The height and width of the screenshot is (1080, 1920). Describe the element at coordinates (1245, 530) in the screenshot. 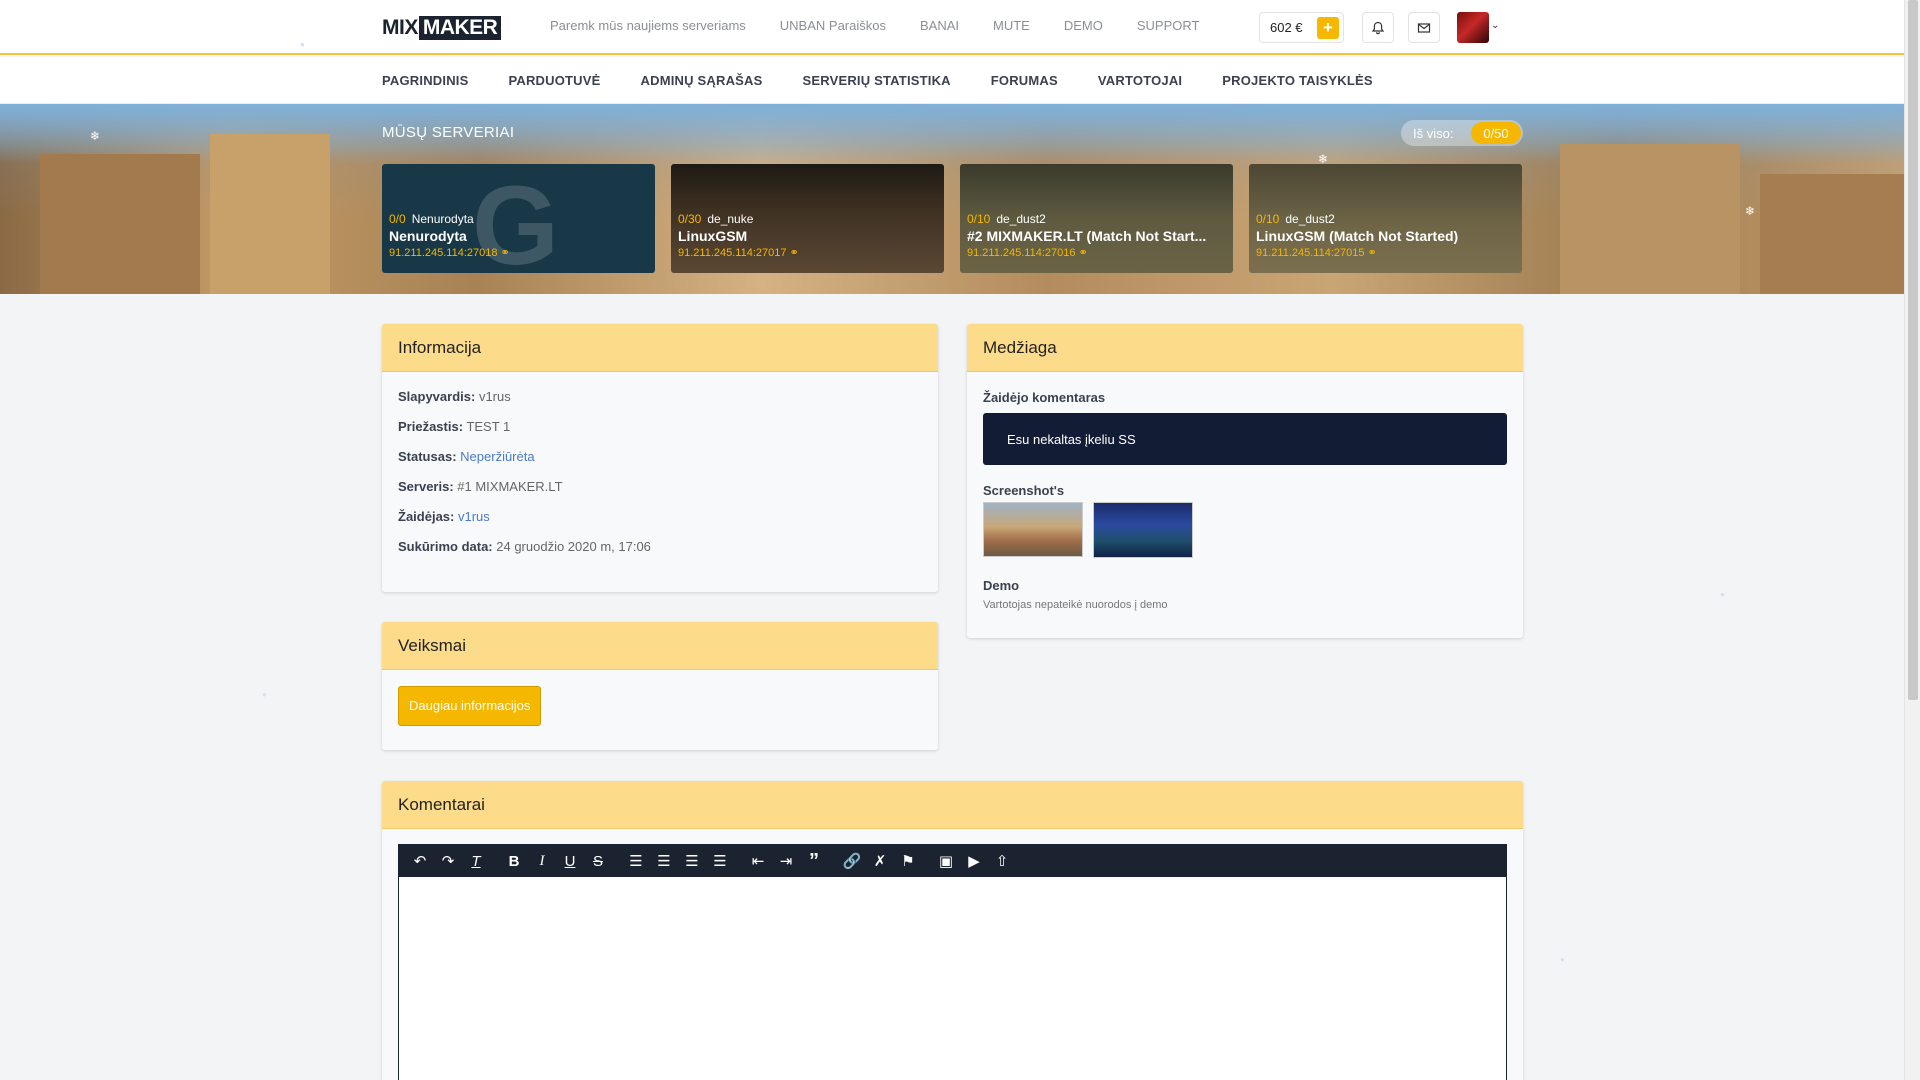

I see `screenshots-list` at that location.